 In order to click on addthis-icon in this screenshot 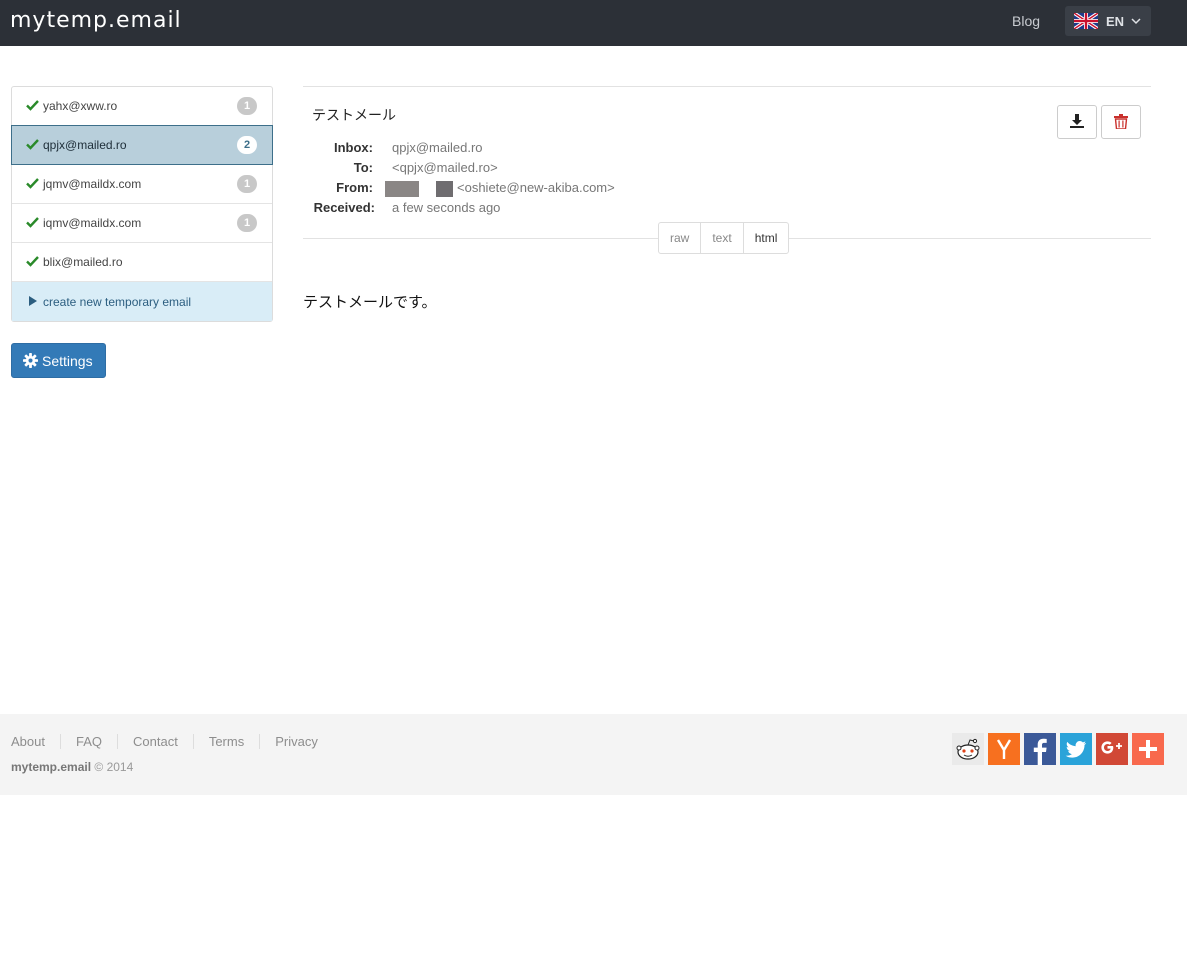, I will do `click(1148, 749)`.